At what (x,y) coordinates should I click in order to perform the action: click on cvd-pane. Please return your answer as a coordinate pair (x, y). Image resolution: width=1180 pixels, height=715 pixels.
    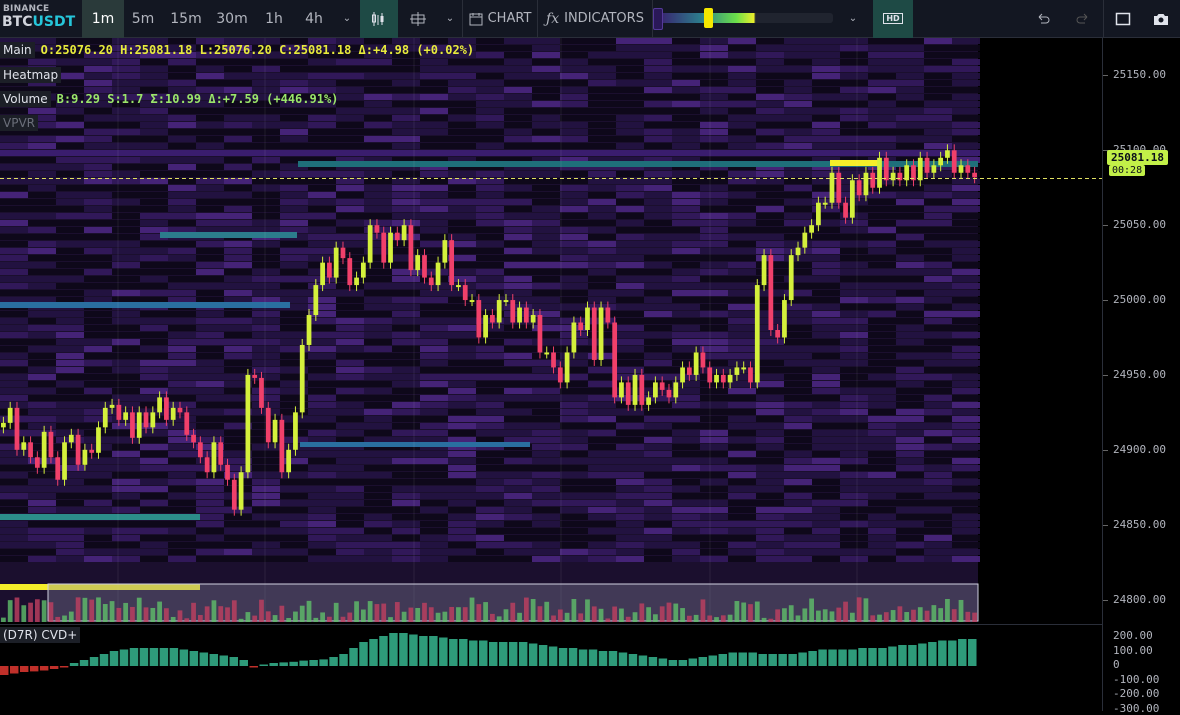
    Looking at the image, I should click on (551, 667).